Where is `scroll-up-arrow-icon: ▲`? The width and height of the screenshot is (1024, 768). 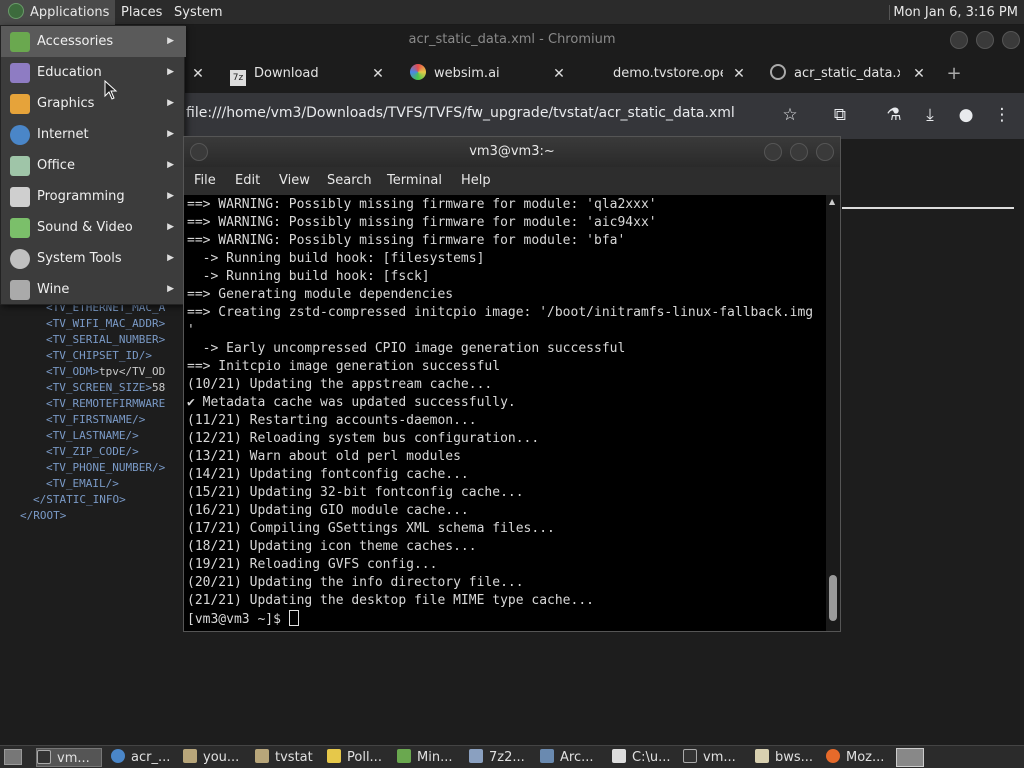
scroll-up-arrow-icon: ▲ is located at coordinates (832, 201).